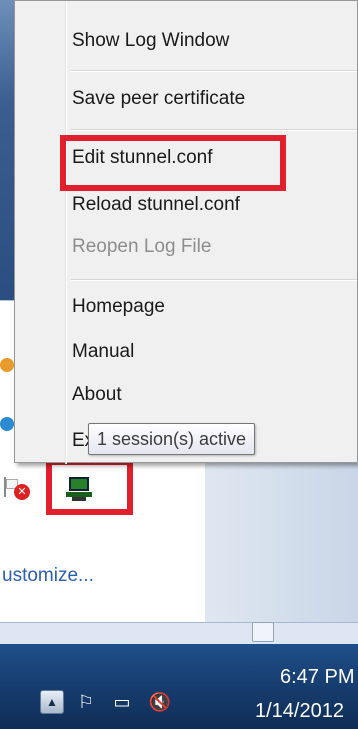  I want to click on menu-item-homepage: Homepage, so click(118, 307).